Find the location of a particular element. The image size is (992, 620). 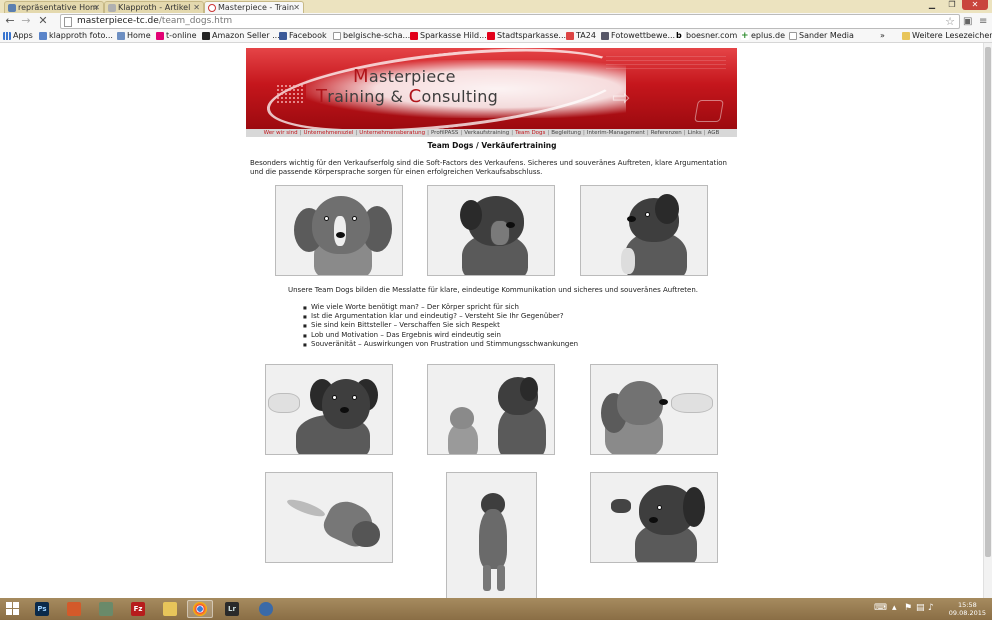

clock-time: 15:58 is located at coordinates (967, 605).